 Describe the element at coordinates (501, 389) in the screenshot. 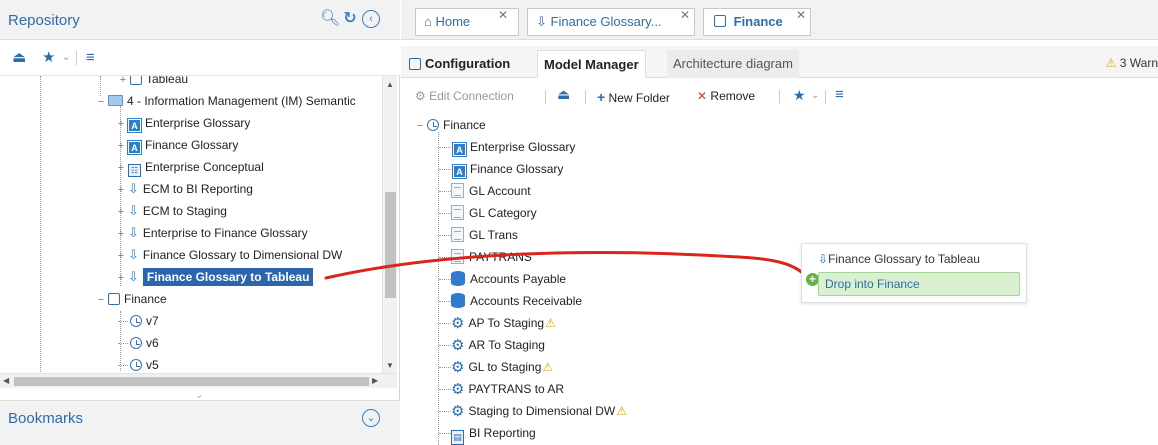

I see `tree-item: ⚙ PAYTRANS to AR` at that location.